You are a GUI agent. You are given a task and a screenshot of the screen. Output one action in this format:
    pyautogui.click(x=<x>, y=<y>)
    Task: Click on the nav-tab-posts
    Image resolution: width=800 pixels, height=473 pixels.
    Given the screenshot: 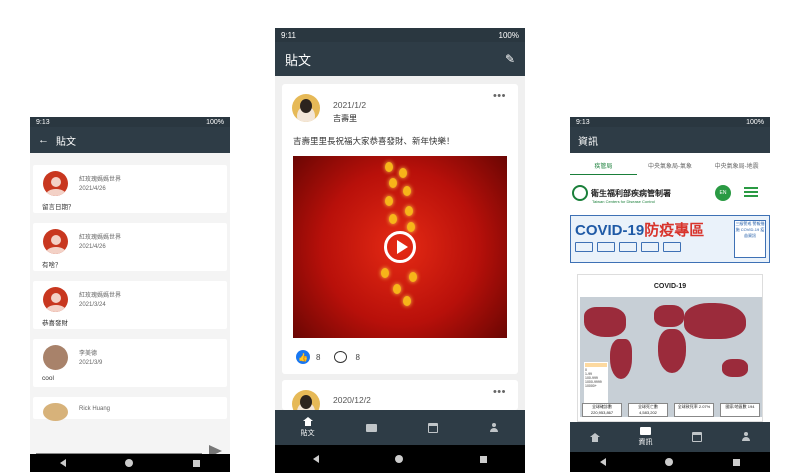 What is the action you would take?
    pyautogui.click(x=594, y=437)
    